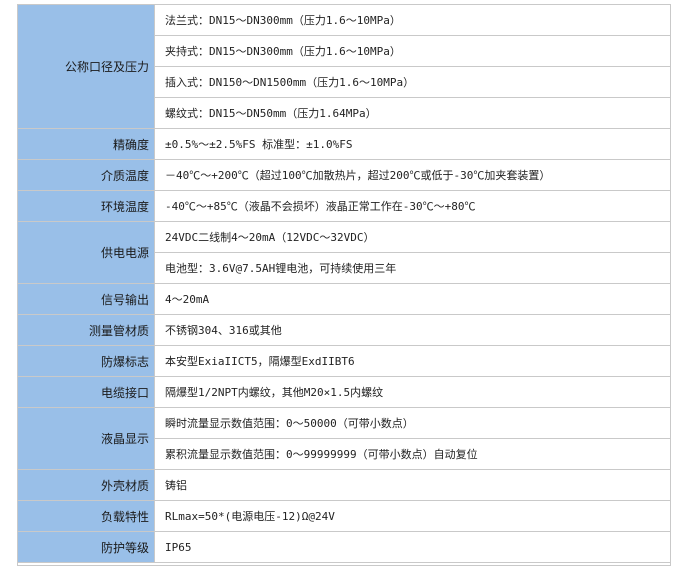  What do you see at coordinates (412, 516) in the screenshot?
I see `row-value: RLmax=50*(电源电压-12)Ω@24V` at bounding box center [412, 516].